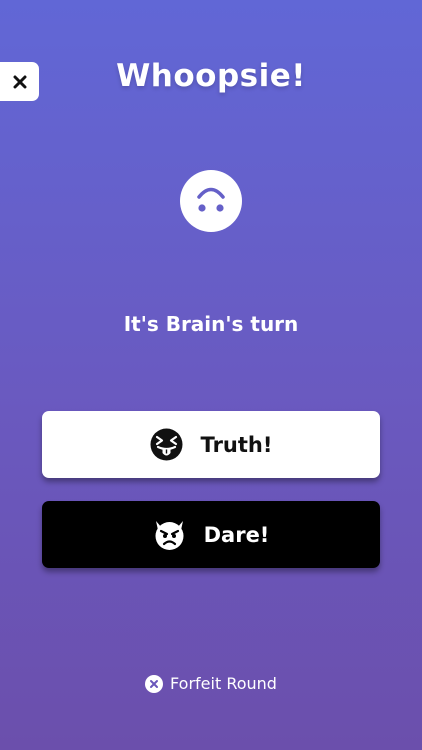 The width and height of the screenshot is (422, 750). Describe the element at coordinates (169, 535) in the screenshot. I see `devil-face-icon` at that location.